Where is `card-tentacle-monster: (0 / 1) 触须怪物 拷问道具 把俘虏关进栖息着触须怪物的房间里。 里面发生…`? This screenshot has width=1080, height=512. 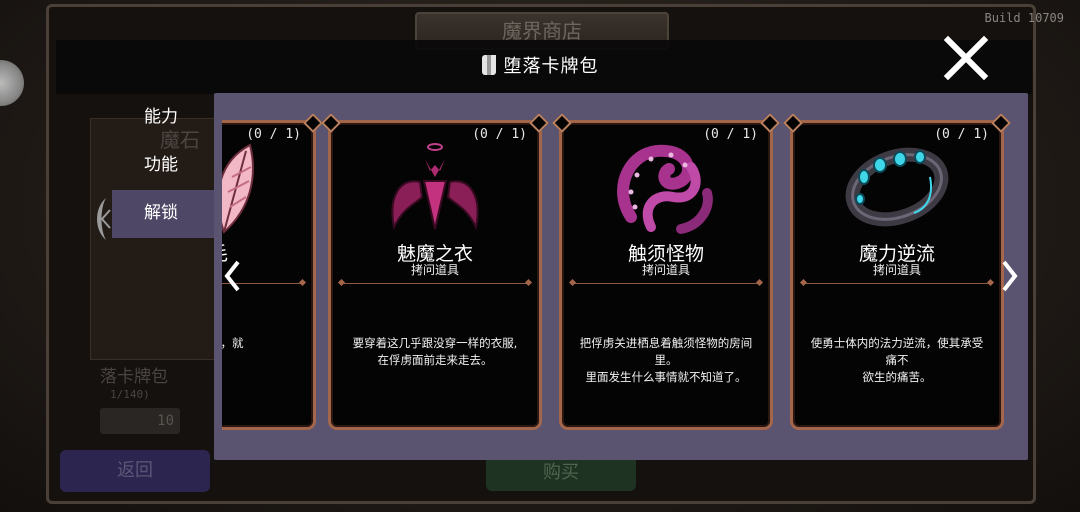
card-tentacle-monster: (0 / 1) 触须怪物 拷问道具 把俘虏关进栖息着触须怪物的房间里。 里面发生… is located at coordinates (666, 275).